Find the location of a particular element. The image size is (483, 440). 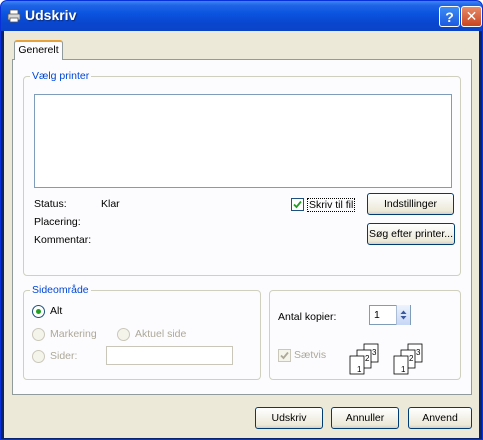

range-all-radio is located at coordinates (38, 311).